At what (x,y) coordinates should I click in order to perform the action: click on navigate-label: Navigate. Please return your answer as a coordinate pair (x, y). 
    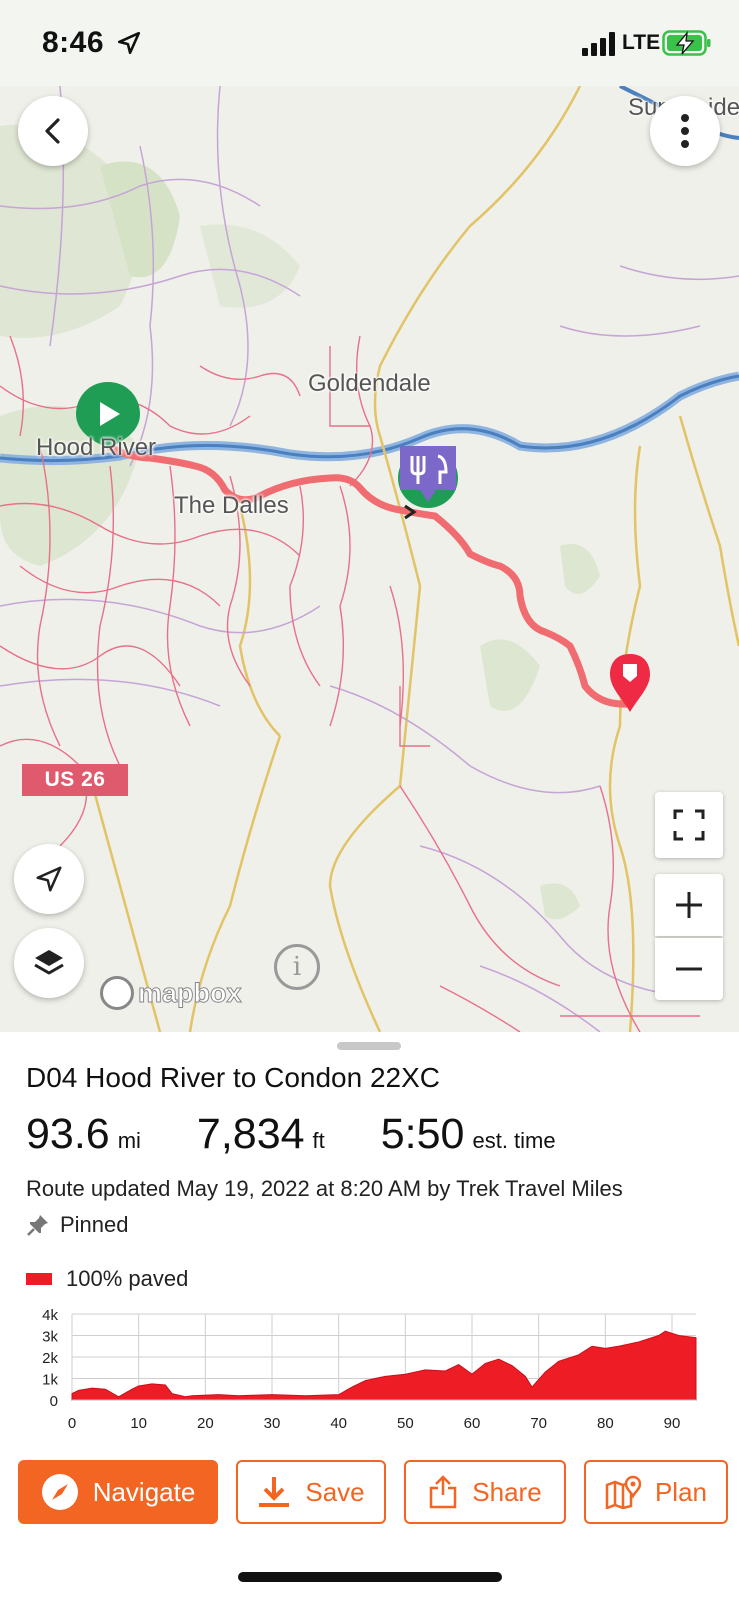
    Looking at the image, I should click on (144, 1491).